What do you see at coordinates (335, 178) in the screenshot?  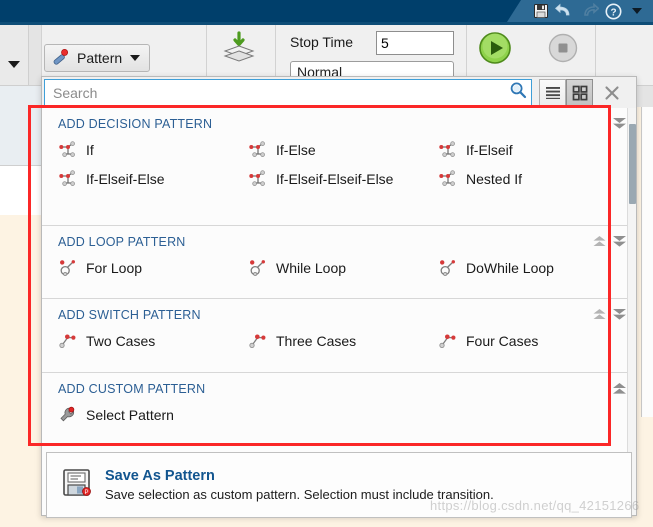 I see `item-label: If-Elseif-Elseif-Else` at bounding box center [335, 178].